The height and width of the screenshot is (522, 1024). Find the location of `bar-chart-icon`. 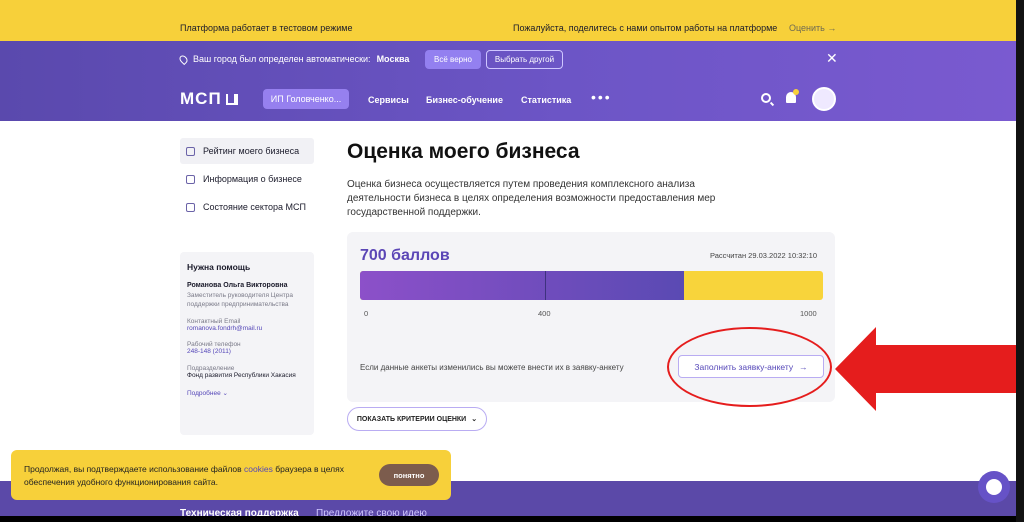

bar-chart-icon is located at coordinates (190, 151).